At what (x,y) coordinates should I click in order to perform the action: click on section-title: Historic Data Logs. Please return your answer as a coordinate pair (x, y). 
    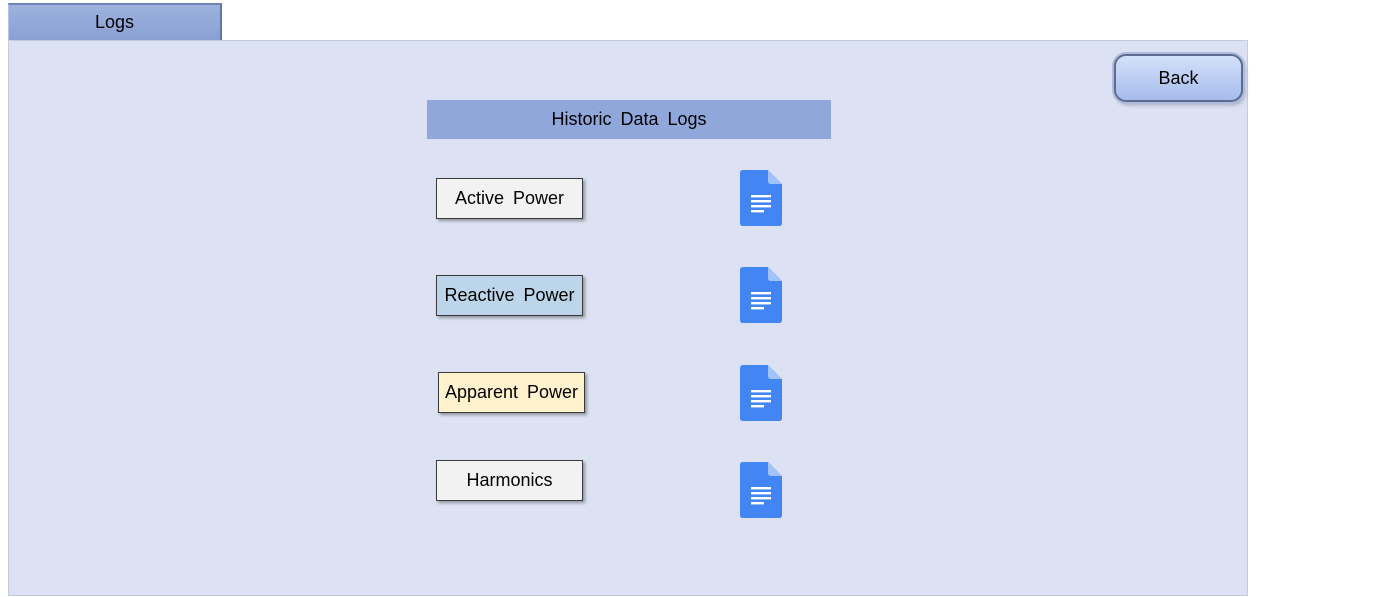
    Looking at the image, I should click on (629, 119).